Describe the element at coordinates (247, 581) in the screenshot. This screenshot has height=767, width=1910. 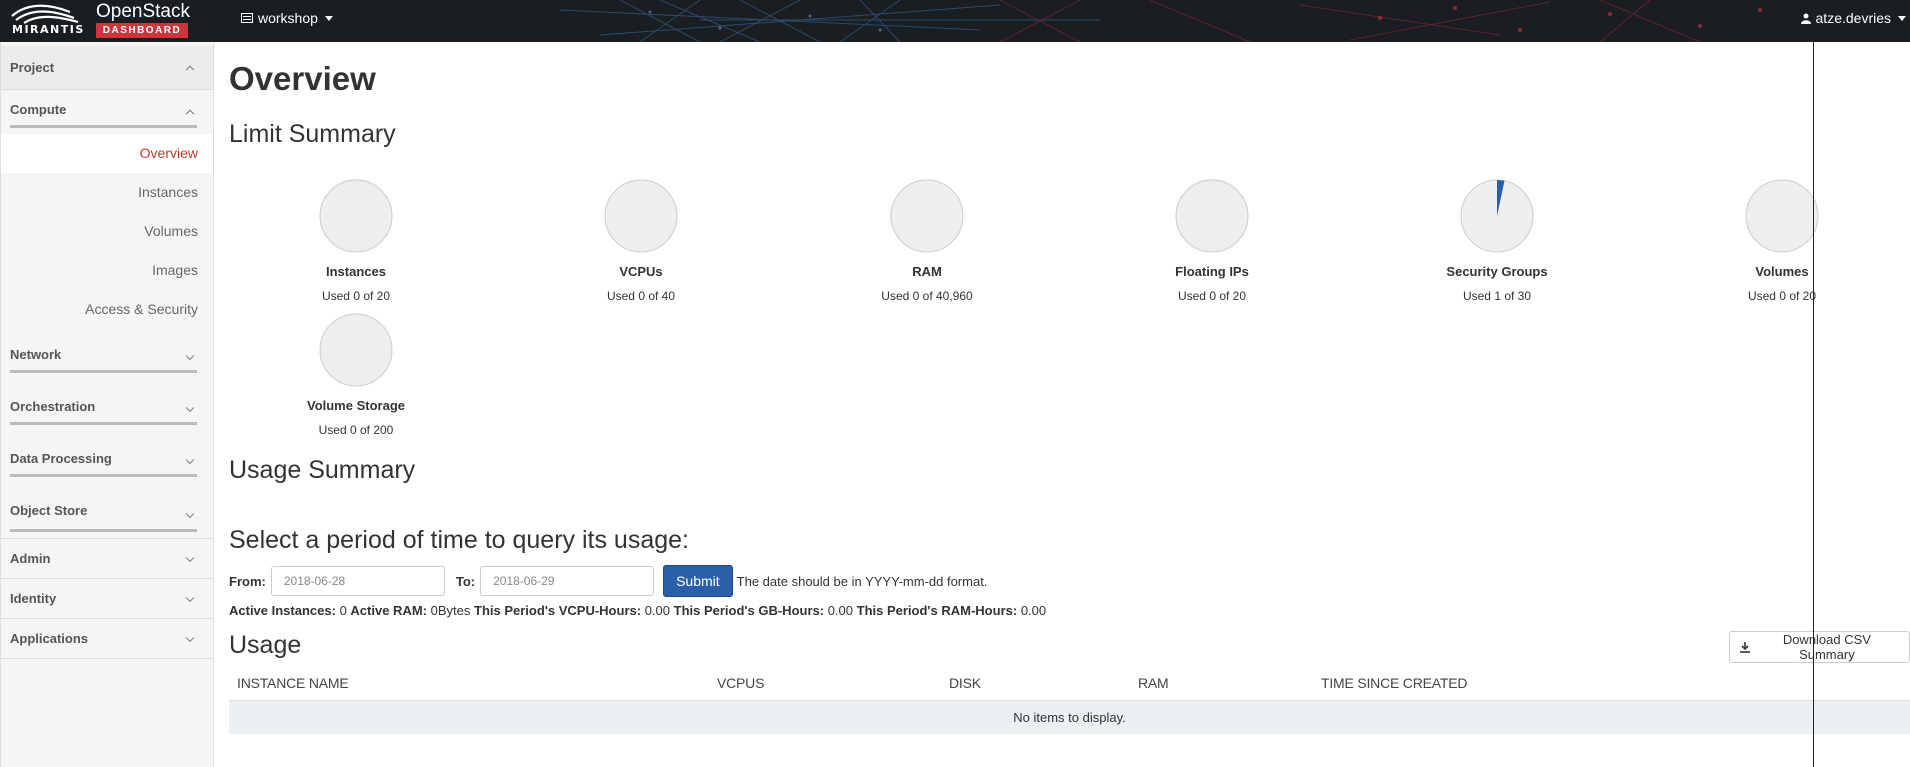
I see `from-label: From:` at that location.